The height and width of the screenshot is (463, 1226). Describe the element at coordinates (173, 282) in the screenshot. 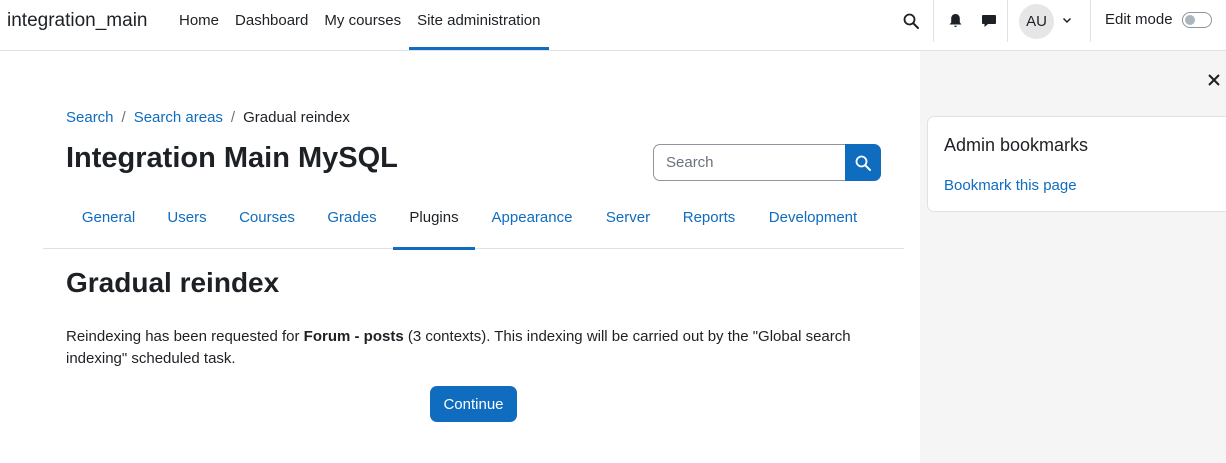

I see `section-heading: Gradual reindex` at that location.